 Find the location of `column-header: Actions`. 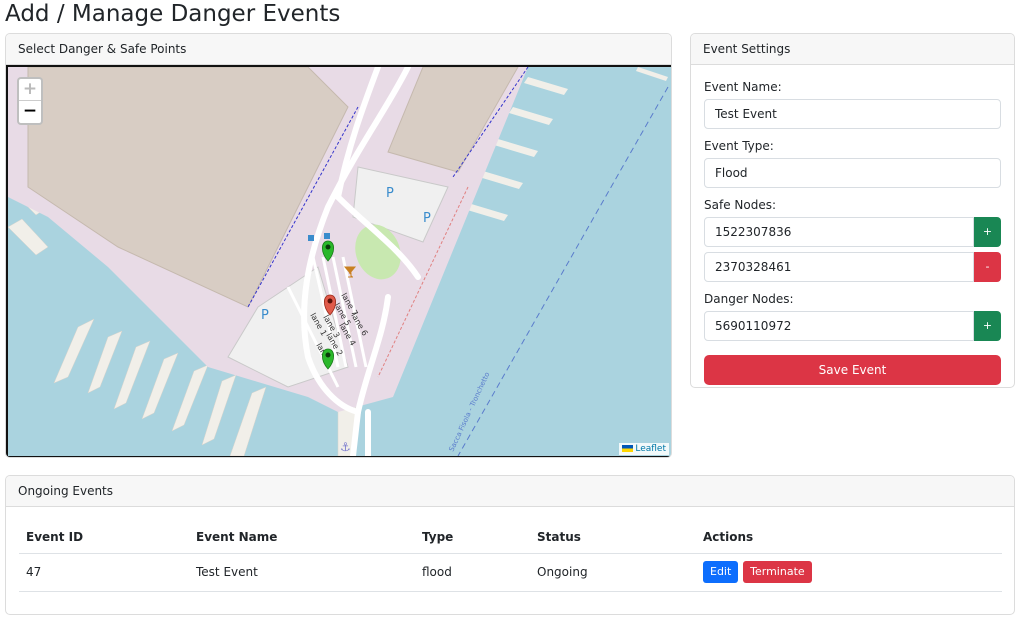

column-header: Actions is located at coordinates (849, 537).